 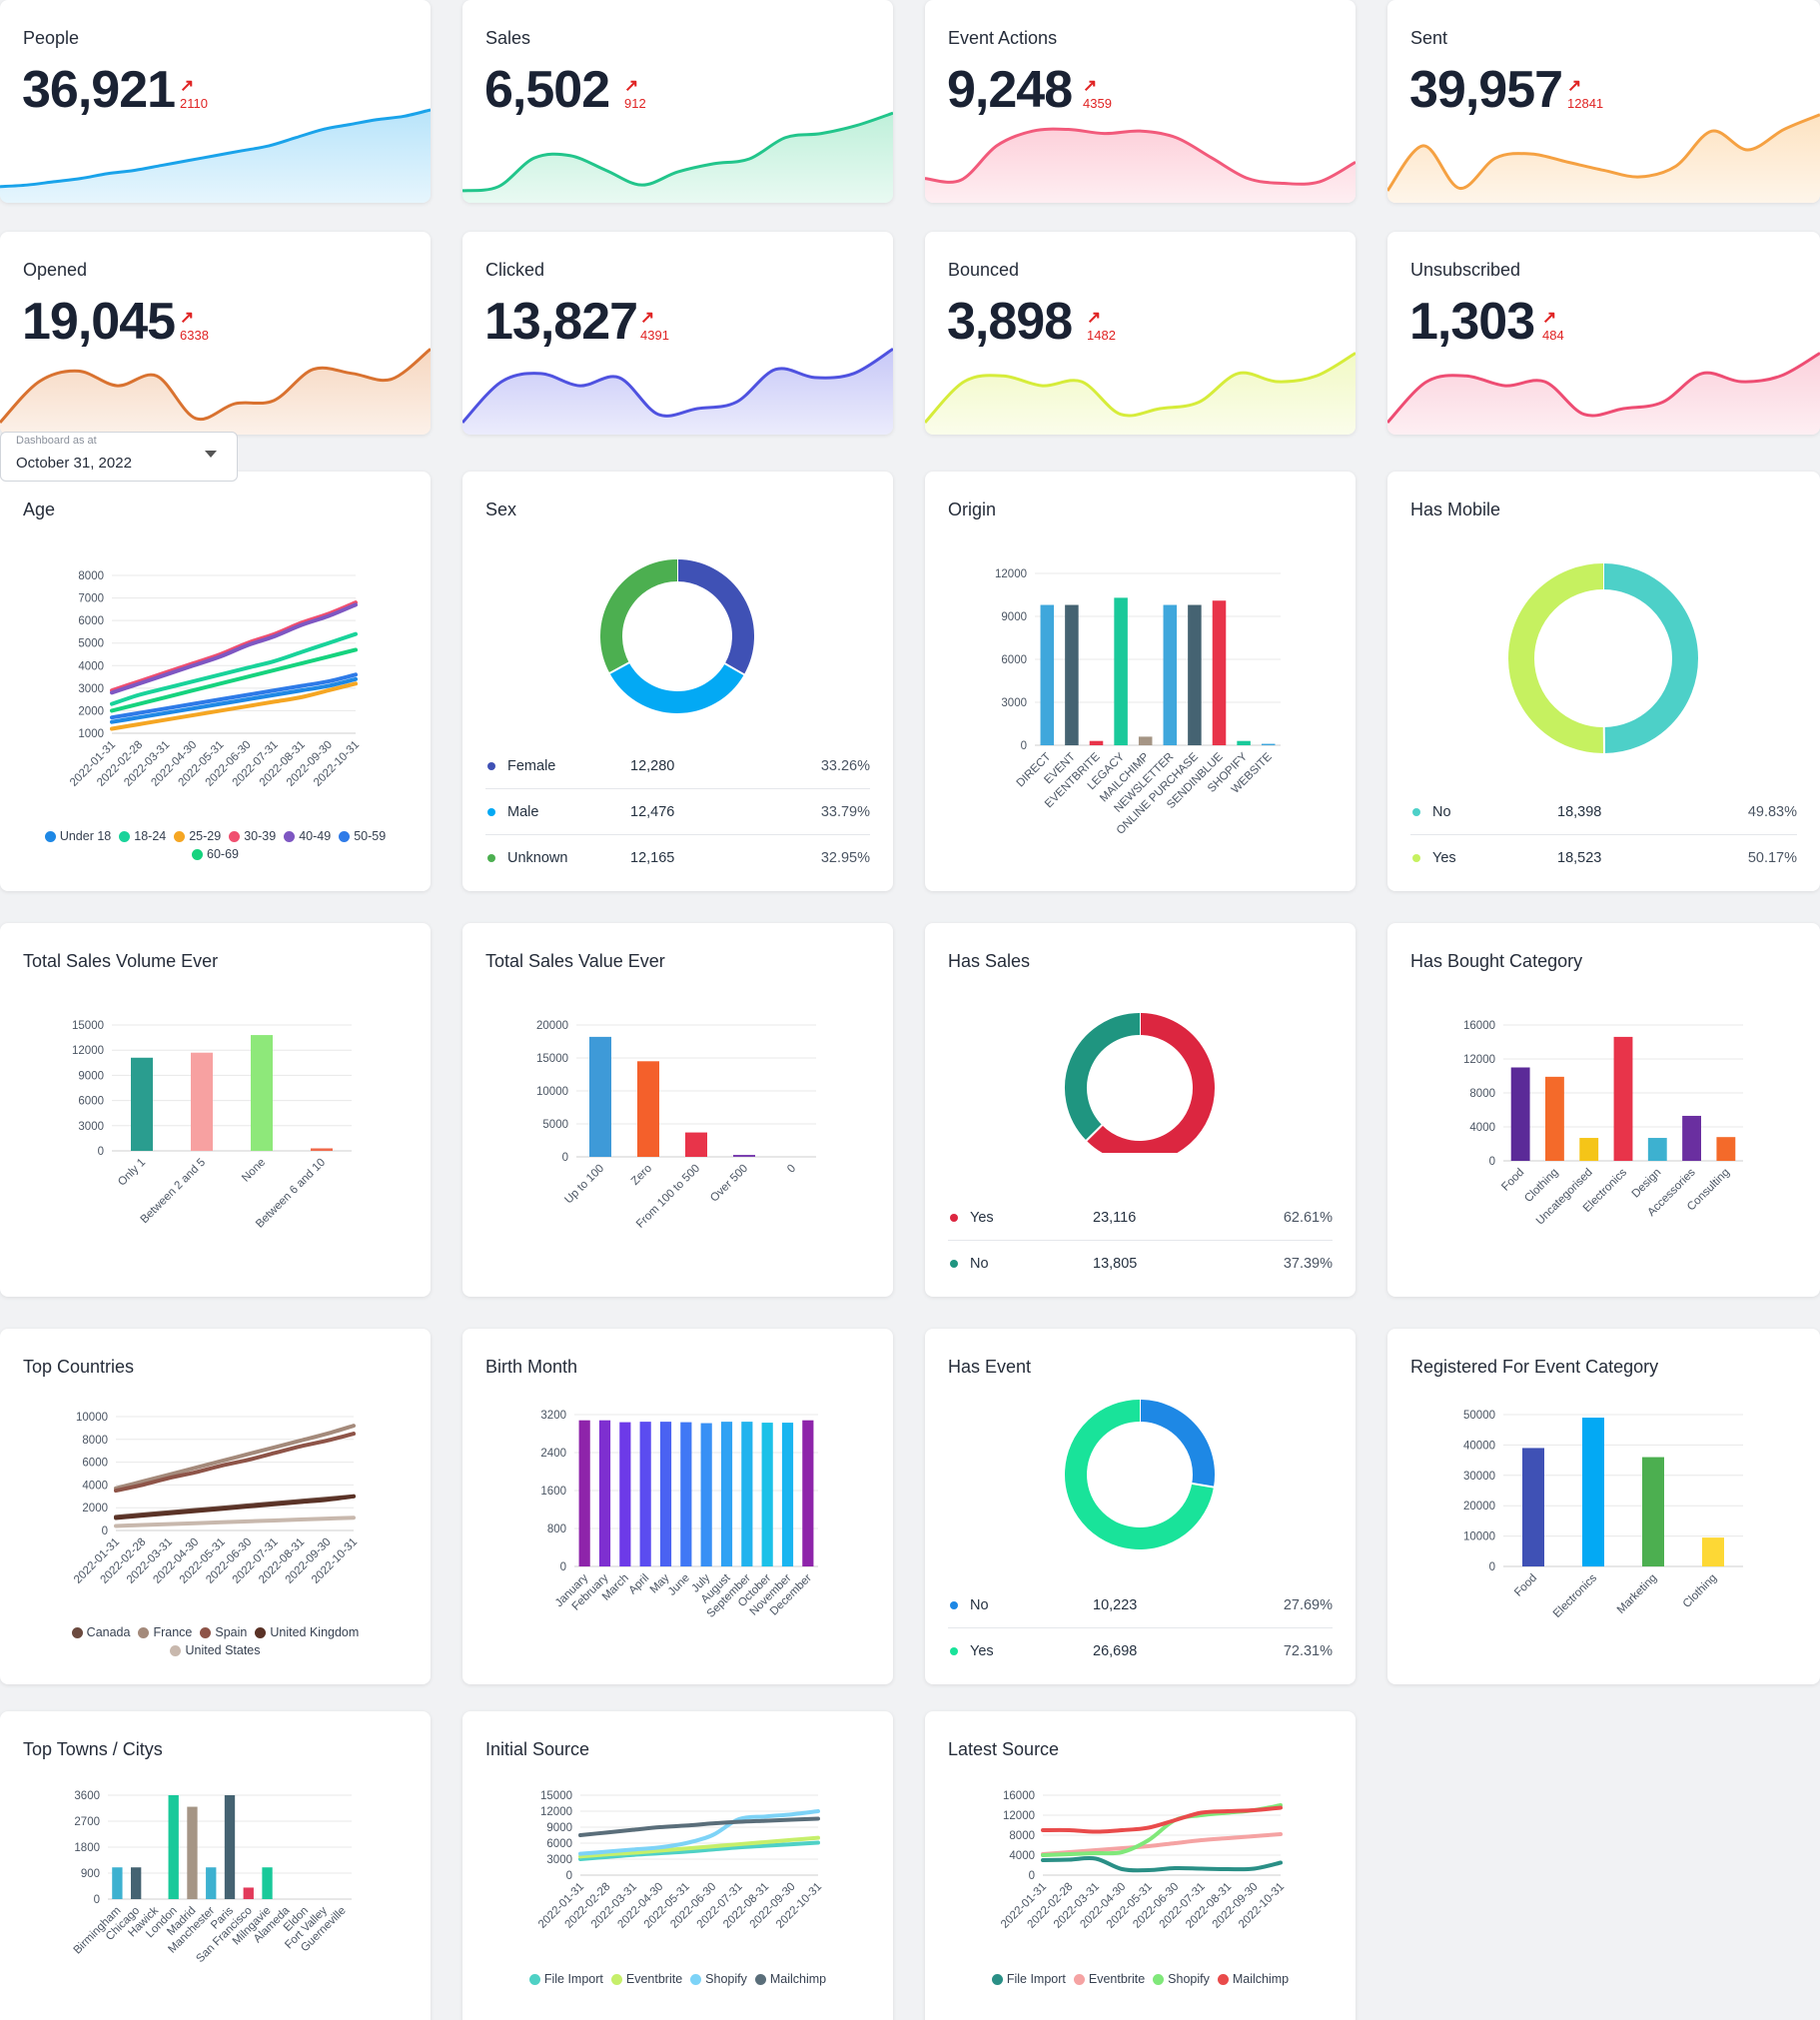 I want to click on legend-item: Canada, so click(x=101, y=1632).